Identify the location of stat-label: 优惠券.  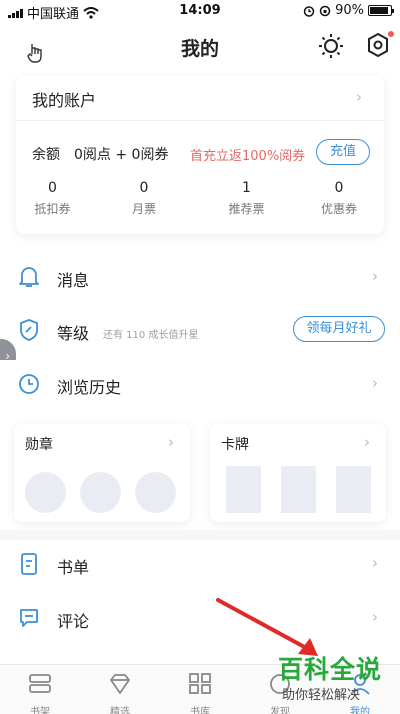
(338, 209).